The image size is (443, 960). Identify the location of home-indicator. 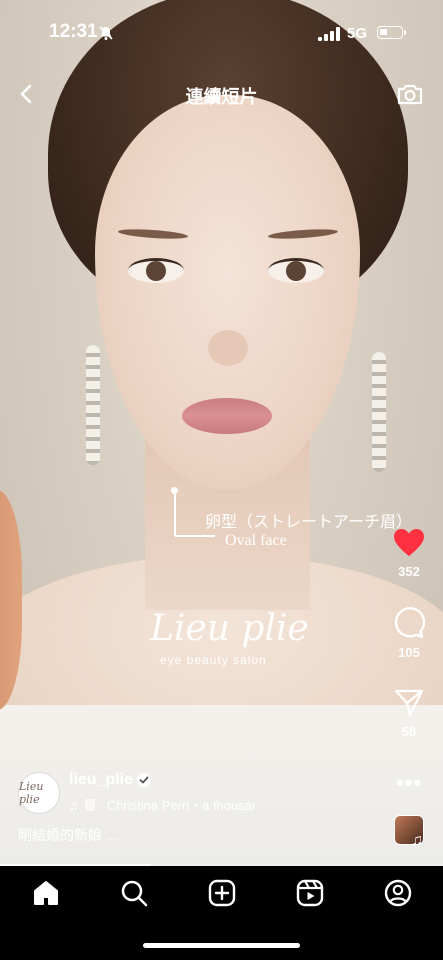
(221, 945).